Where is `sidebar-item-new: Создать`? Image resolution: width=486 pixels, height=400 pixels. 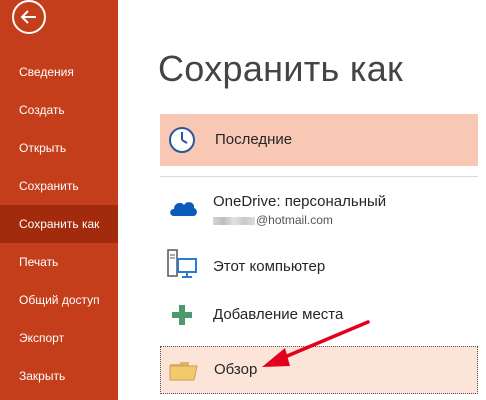 sidebar-item-new: Создать is located at coordinates (59, 110).